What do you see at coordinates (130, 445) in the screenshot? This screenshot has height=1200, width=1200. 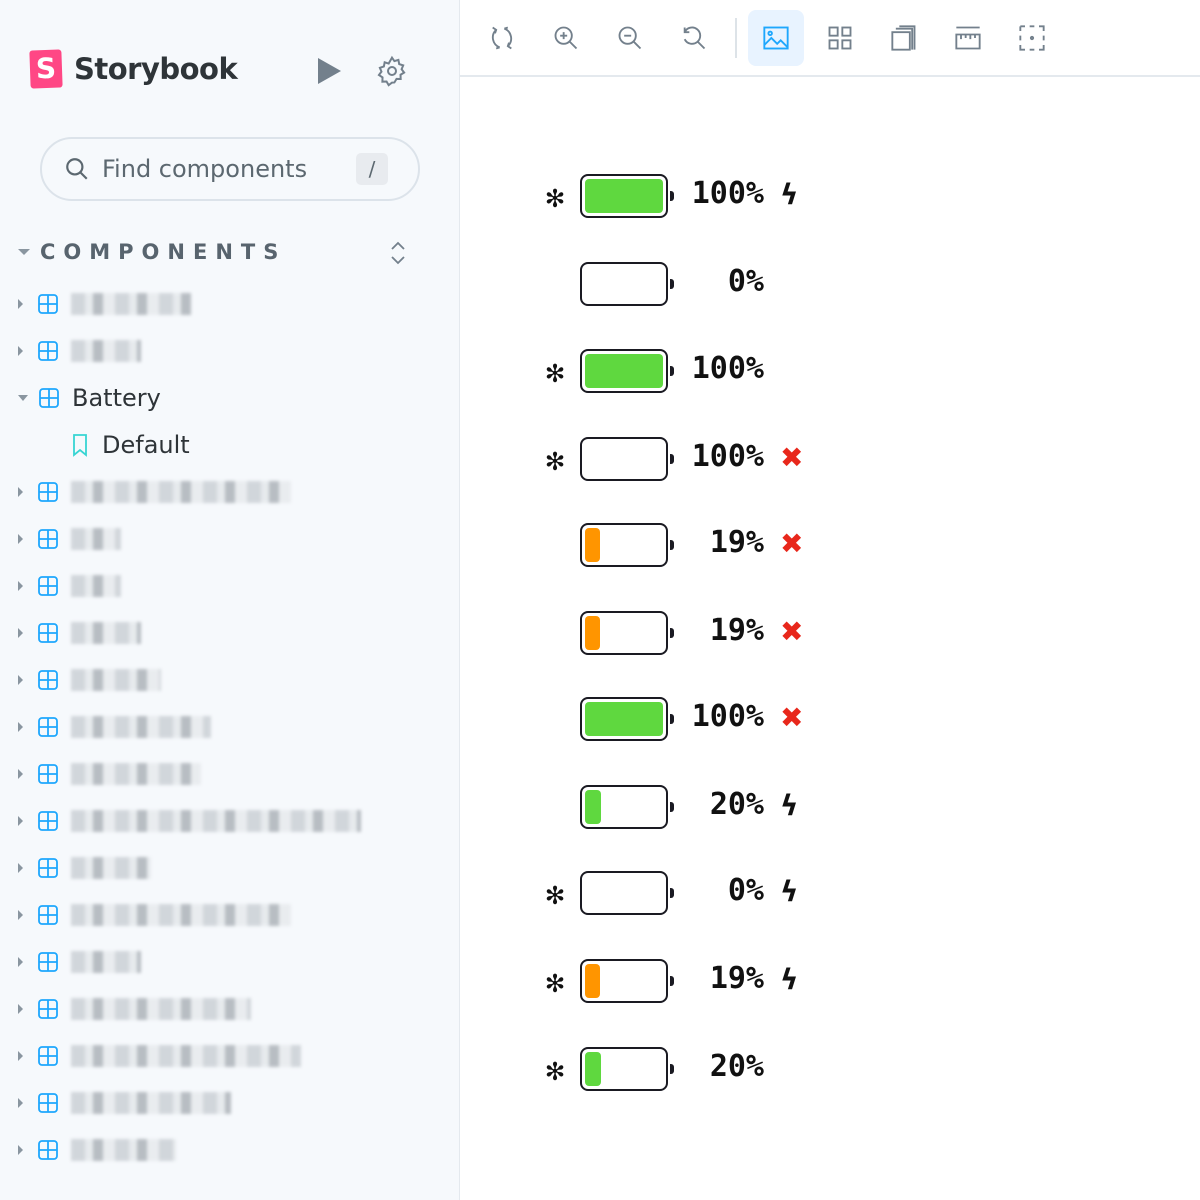 I see `tree-story-default: Default` at bounding box center [130, 445].